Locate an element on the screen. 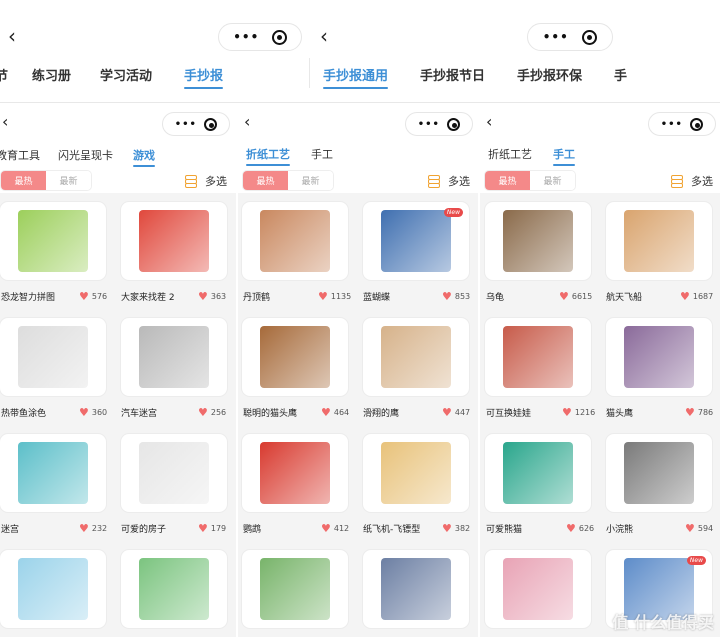 The width and height of the screenshot is (720, 637). item-likes: ♥ 626 is located at coordinates (580, 528).